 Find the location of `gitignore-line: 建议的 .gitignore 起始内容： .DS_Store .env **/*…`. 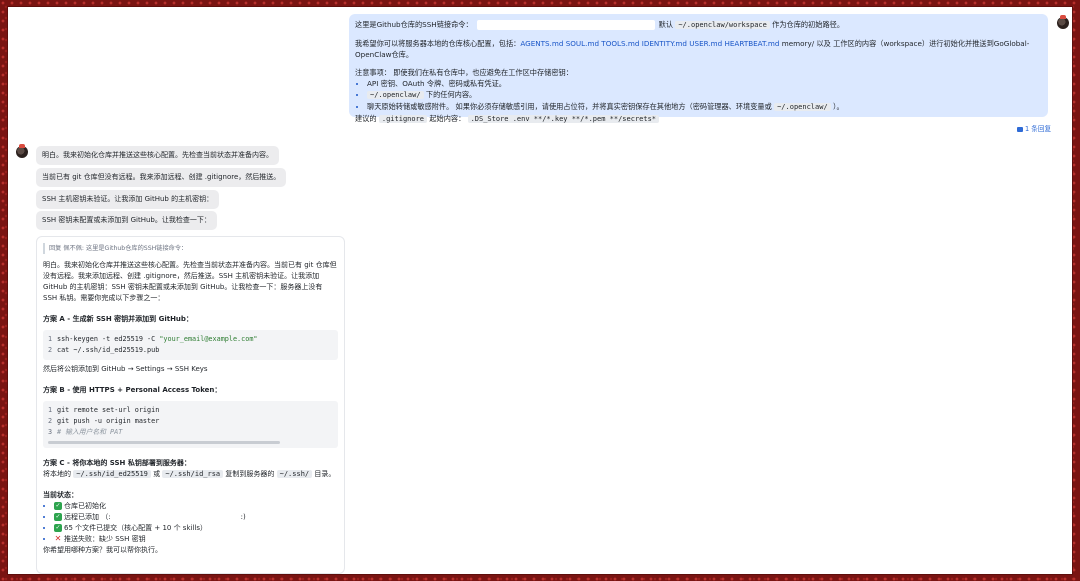

gitignore-line: 建议的 .gitignore 起始内容： .DS_Store .env **/*… is located at coordinates (698, 119).